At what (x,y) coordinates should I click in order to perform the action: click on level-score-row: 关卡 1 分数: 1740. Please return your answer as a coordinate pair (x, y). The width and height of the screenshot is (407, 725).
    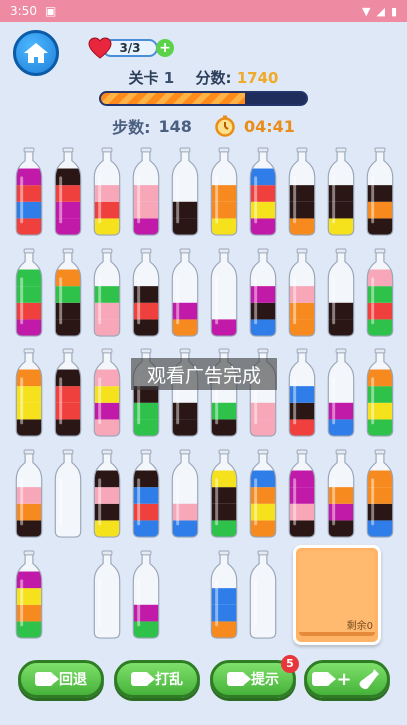
    Looking at the image, I should click on (203, 77).